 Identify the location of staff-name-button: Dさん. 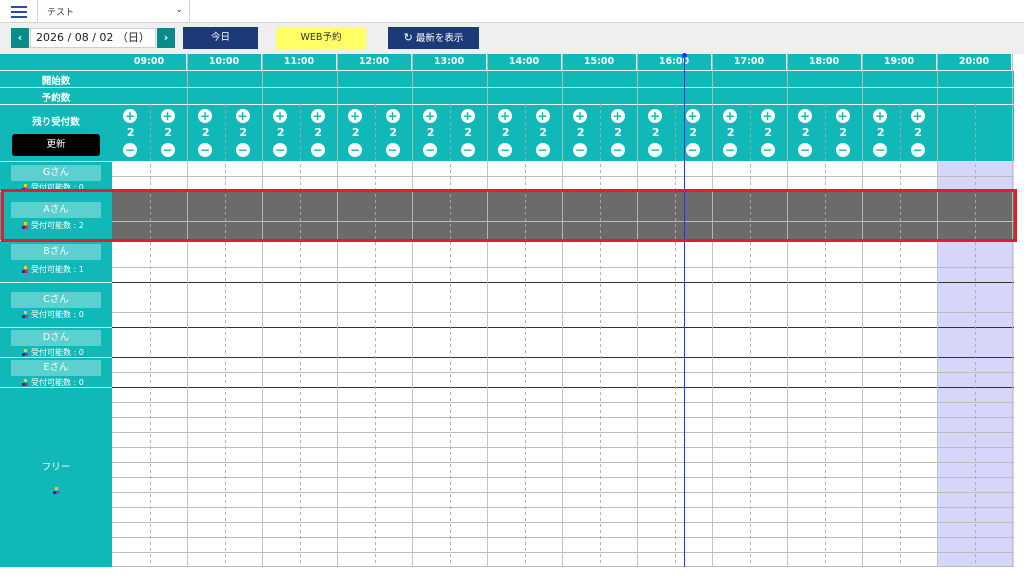
(56, 338).